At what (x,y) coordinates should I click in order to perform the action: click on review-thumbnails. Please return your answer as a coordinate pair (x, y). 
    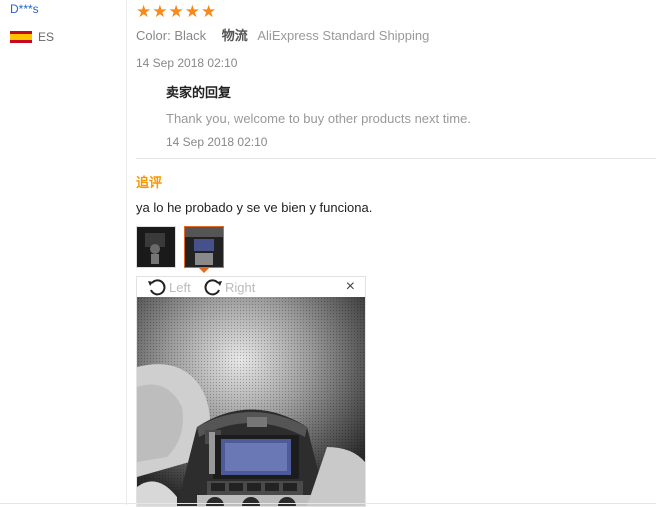
    Looking at the image, I should click on (184, 247).